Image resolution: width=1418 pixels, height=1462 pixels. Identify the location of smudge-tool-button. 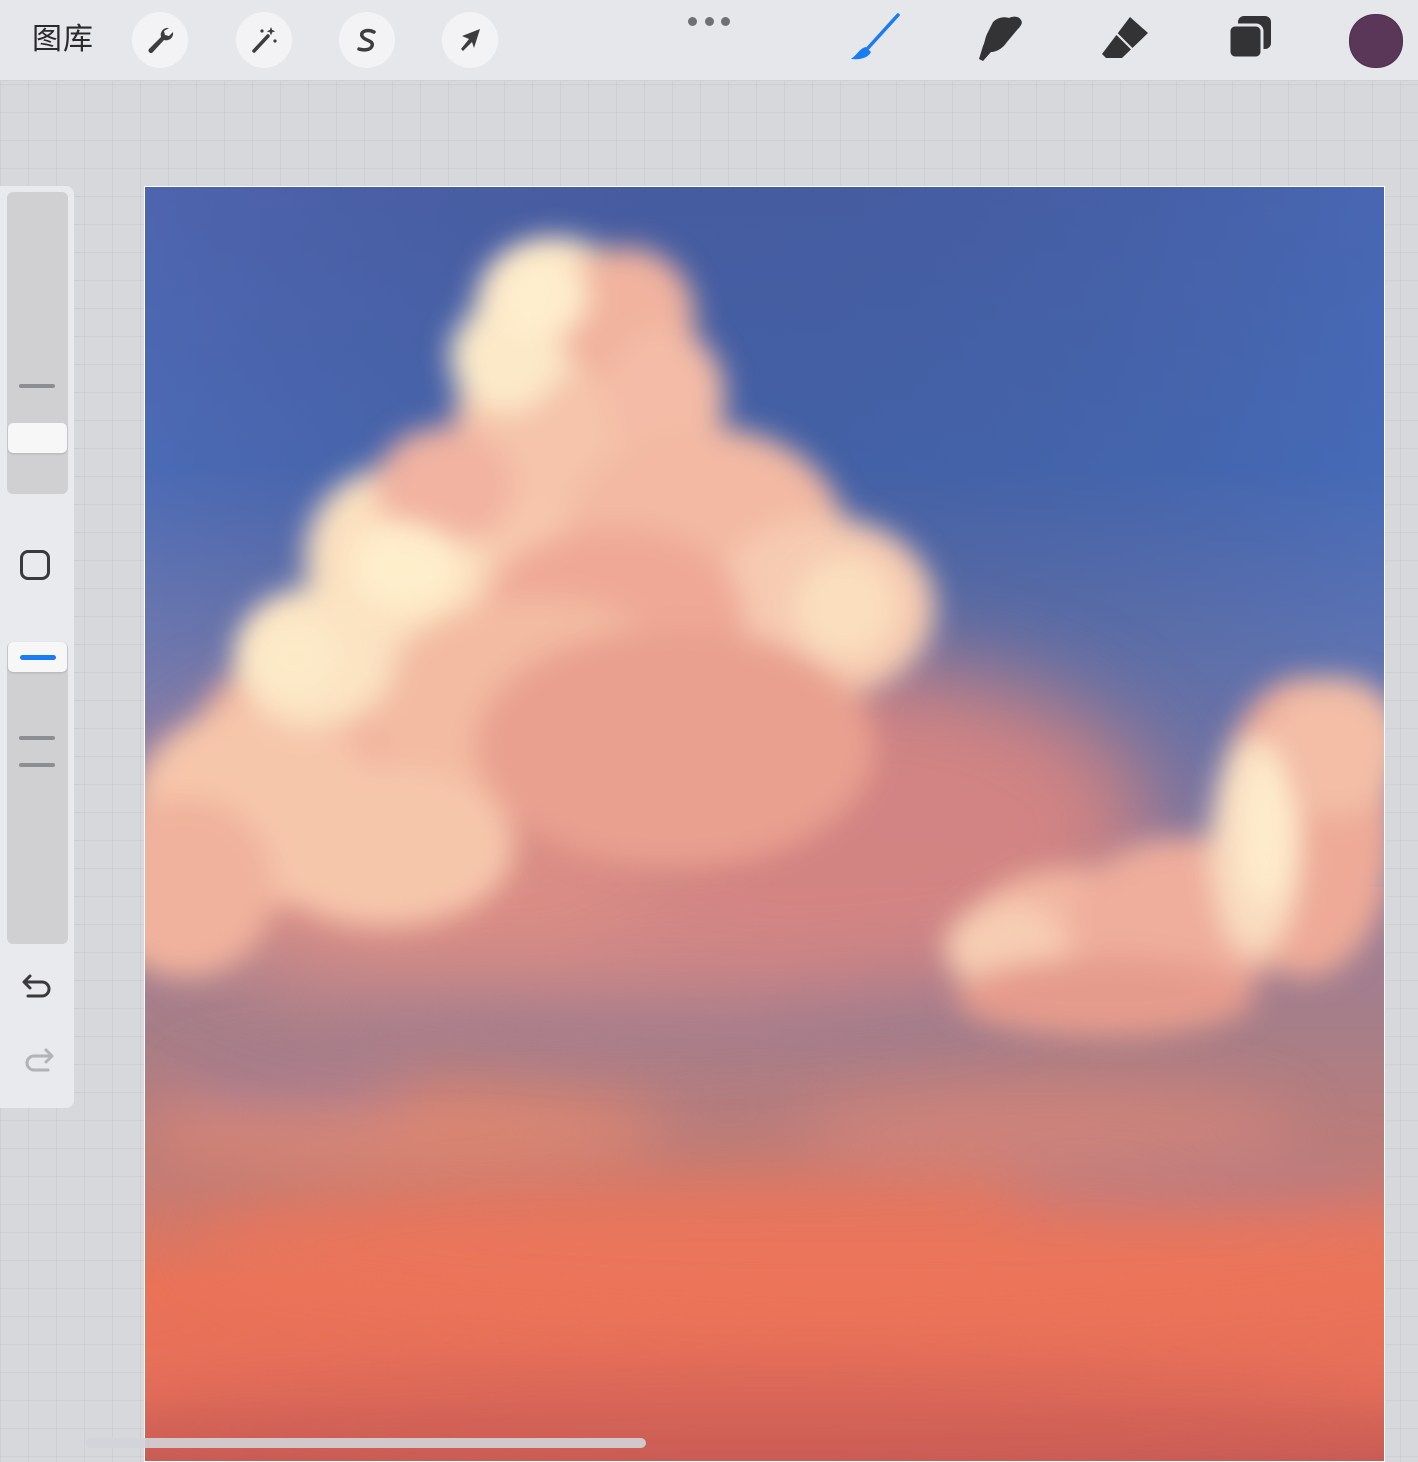
(1000, 41).